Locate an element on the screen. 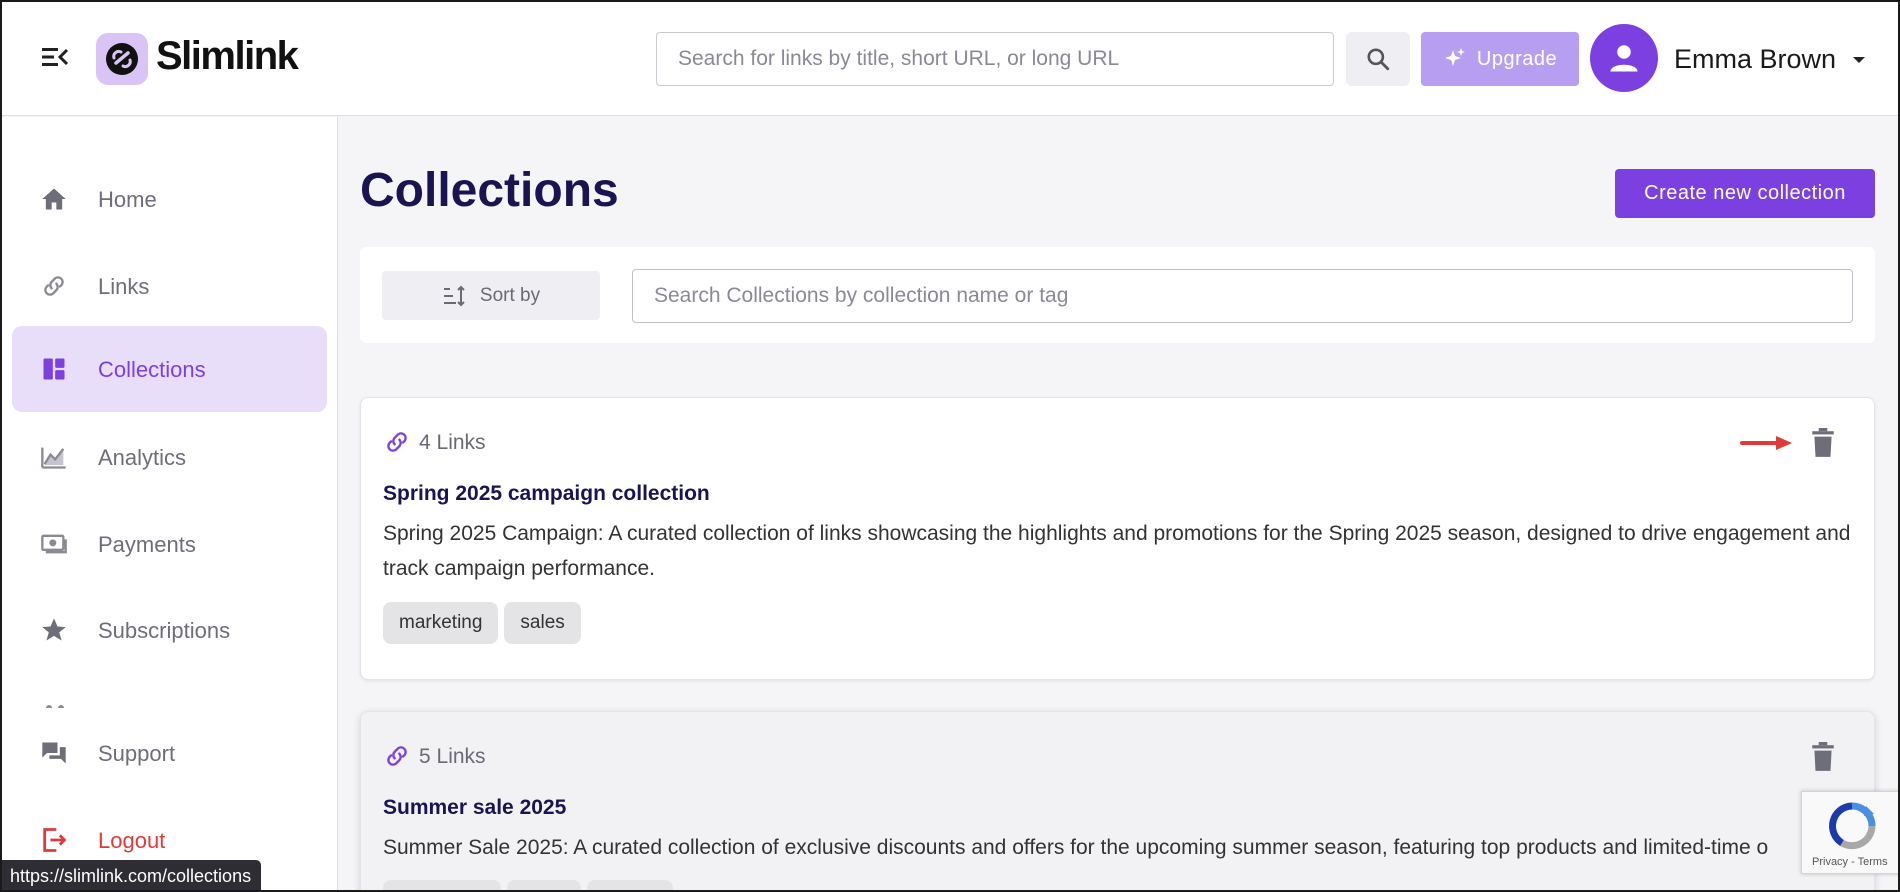 This screenshot has height=892, width=1900. top-header: Slimlink Upgrade Emma Brown is located at coordinates (950, 58).